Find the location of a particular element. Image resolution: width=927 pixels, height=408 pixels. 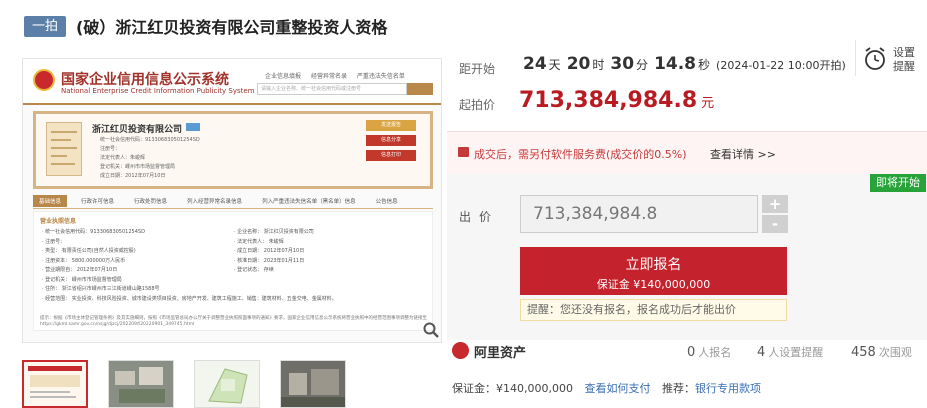

platform-name: 阿里资产 is located at coordinates (500, 353).